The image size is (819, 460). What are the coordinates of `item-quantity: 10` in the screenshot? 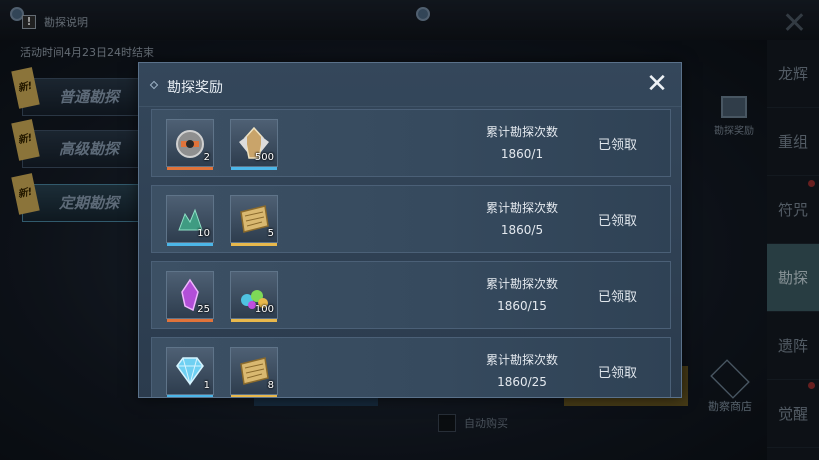 It's located at (203, 233).